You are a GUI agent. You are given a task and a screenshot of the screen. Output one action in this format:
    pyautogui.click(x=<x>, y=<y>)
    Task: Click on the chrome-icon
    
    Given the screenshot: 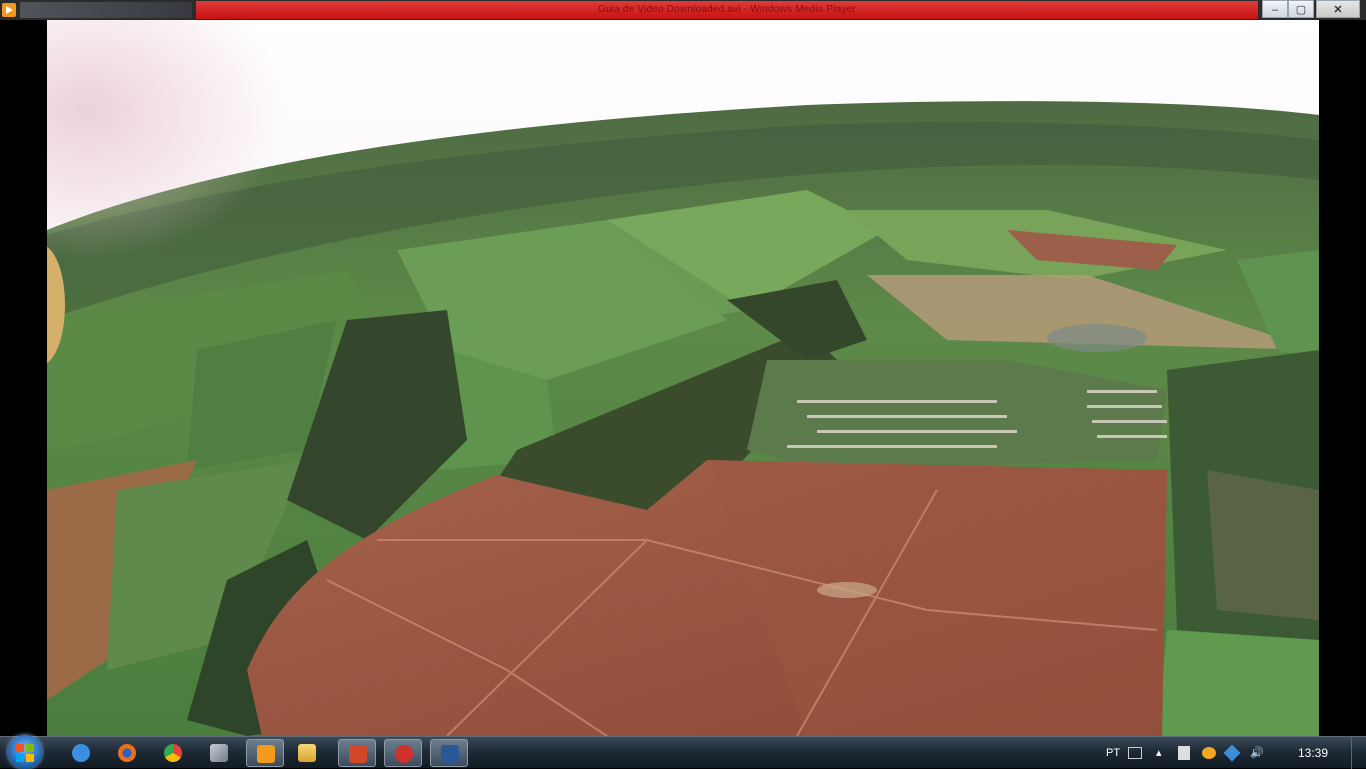 What is the action you would take?
    pyautogui.click(x=173, y=753)
    